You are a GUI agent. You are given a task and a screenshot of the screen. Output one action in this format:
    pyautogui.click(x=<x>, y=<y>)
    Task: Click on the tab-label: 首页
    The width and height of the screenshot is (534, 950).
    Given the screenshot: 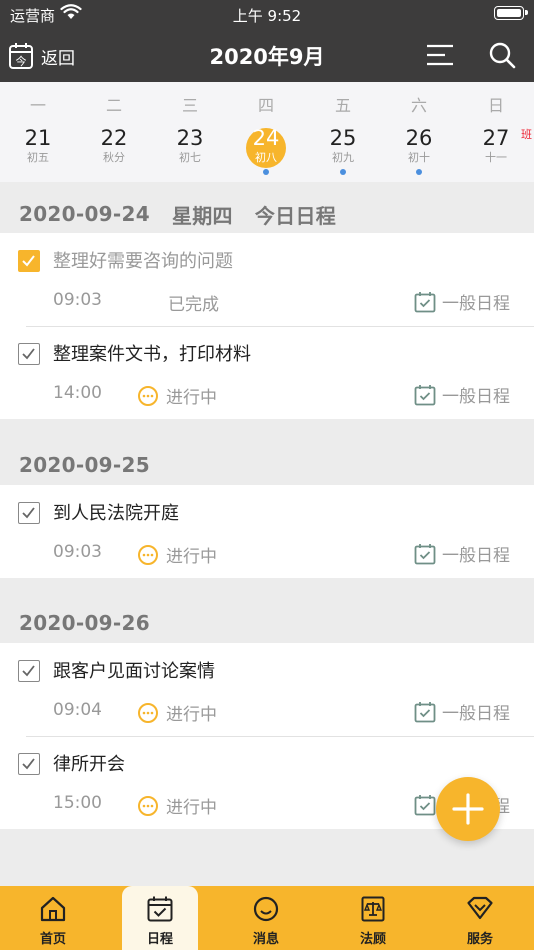 What is the action you would take?
    pyautogui.click(x=52, y=939)
    